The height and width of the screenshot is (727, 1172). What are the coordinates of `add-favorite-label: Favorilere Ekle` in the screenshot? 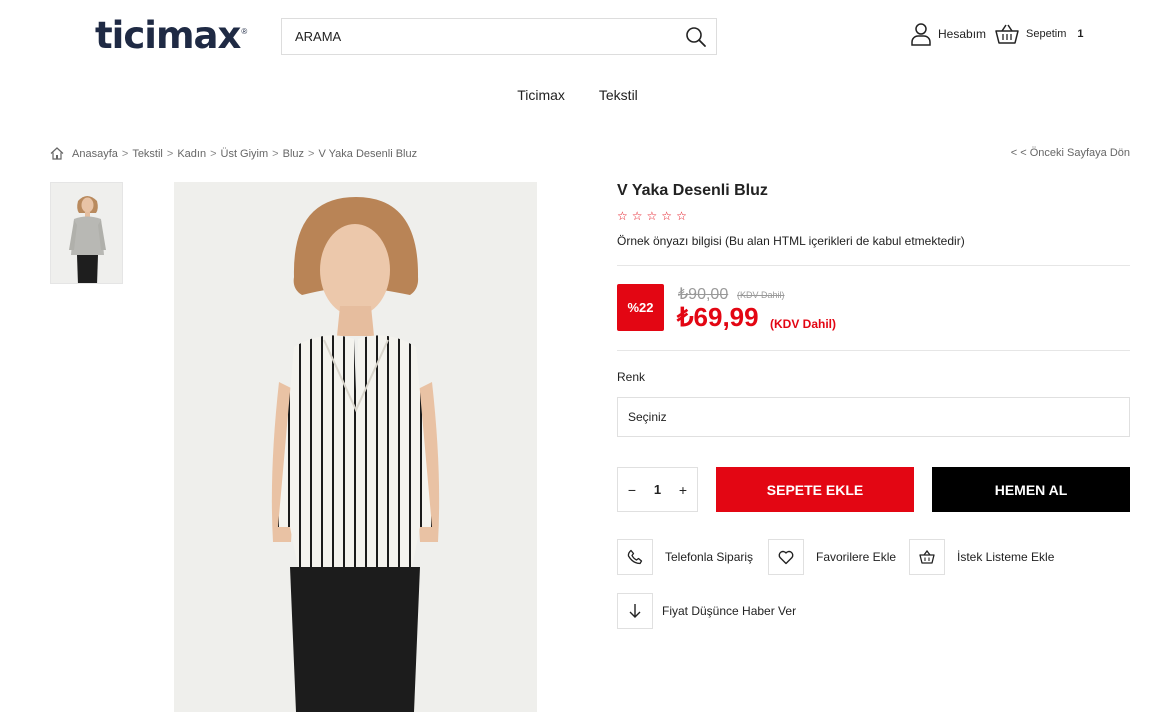 It's located at (856, 557).